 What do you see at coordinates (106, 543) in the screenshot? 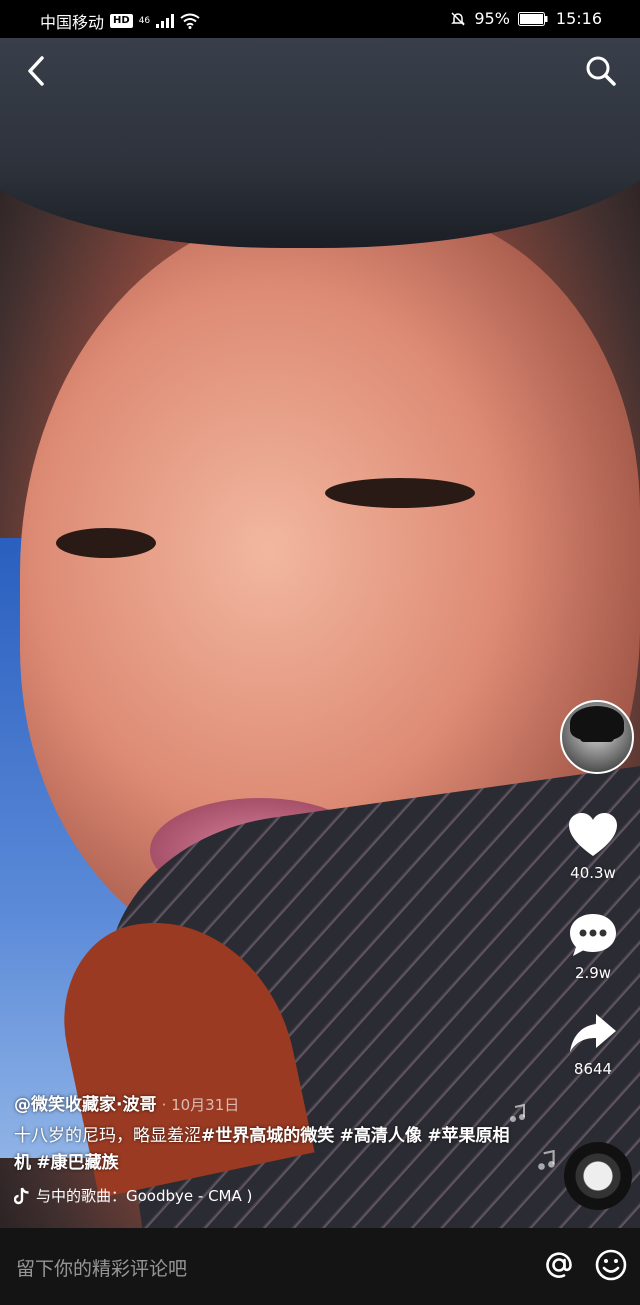
I see `left-eye` at bounding box center [106, 543].